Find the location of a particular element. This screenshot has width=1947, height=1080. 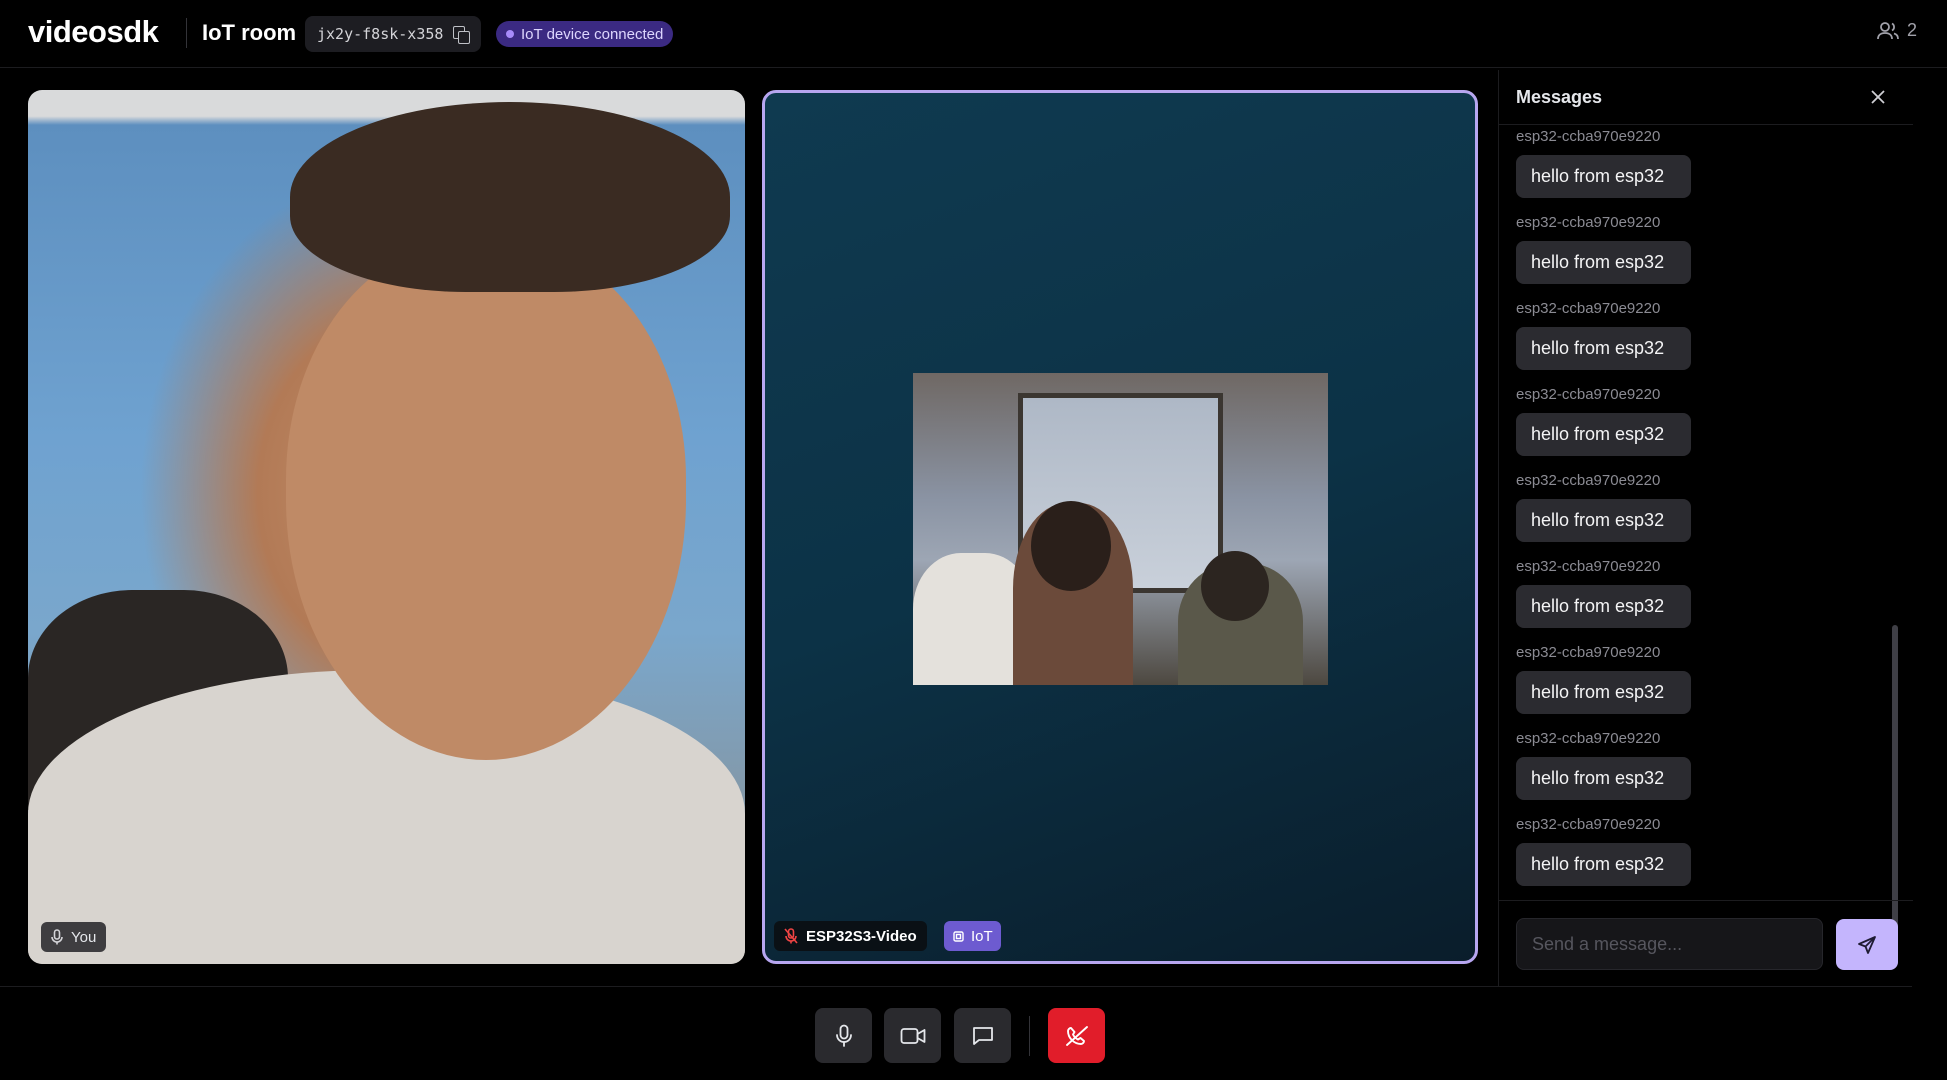

close-icon is located at coordinates (1878, 97).